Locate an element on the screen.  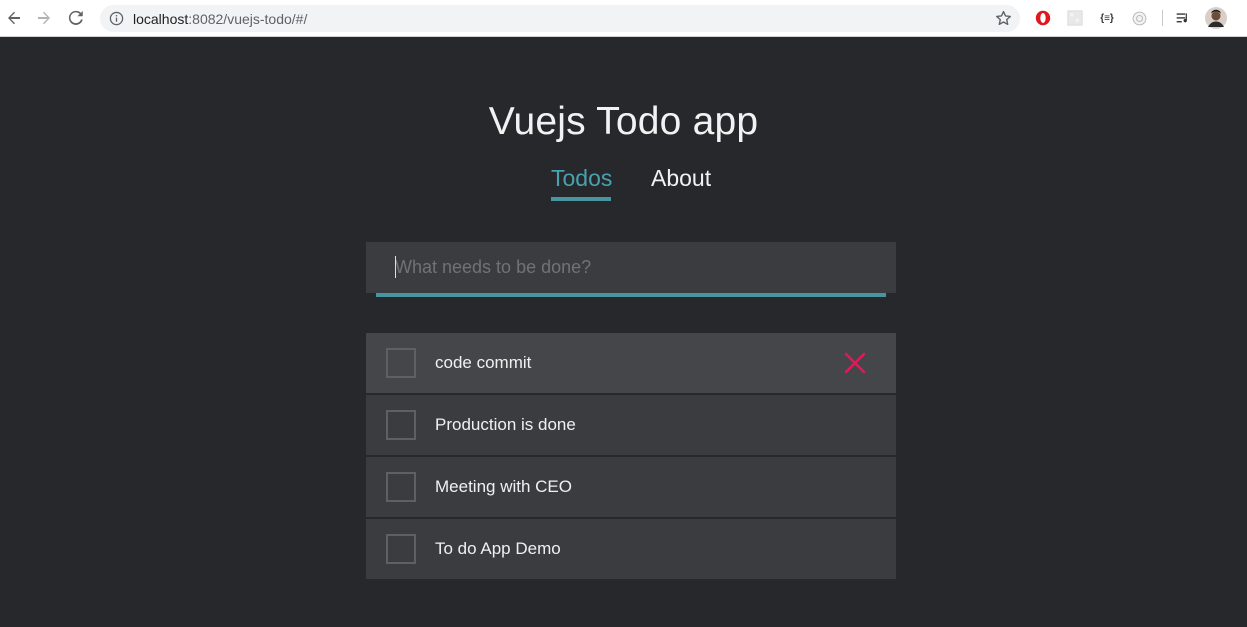
nav-tab-about: About is located at coordinates (681, 178).